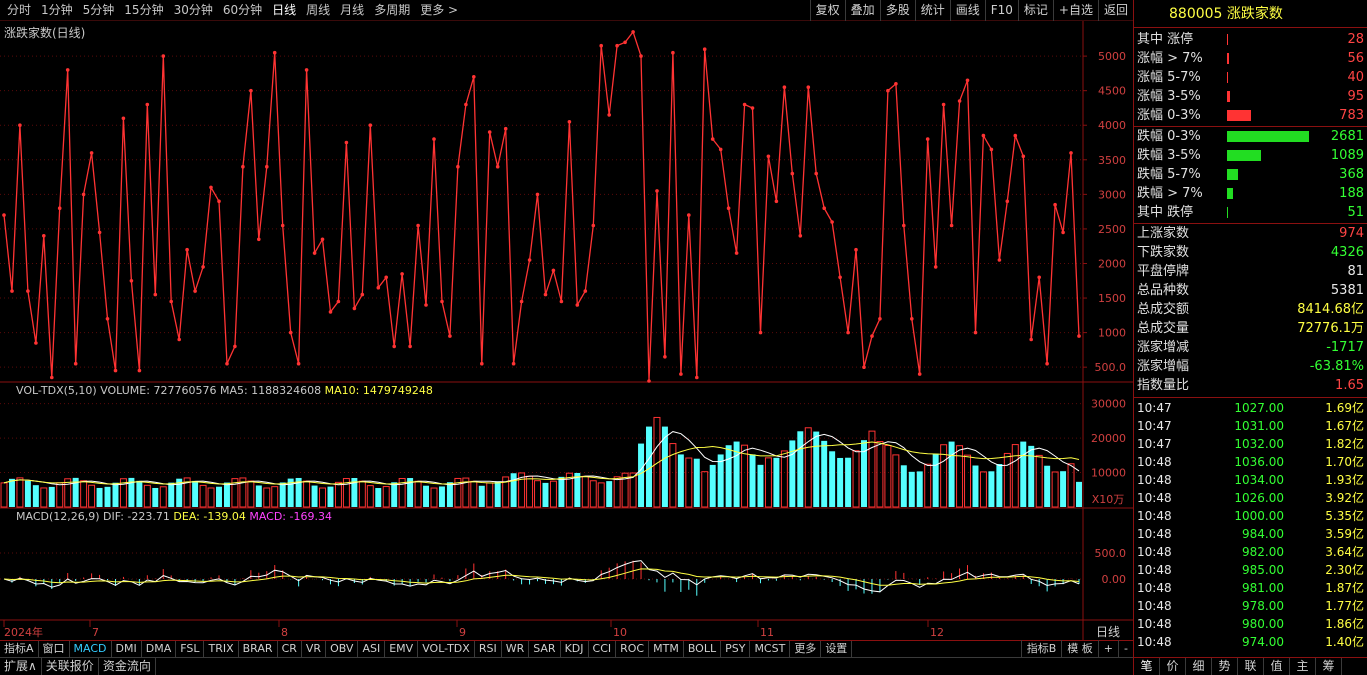 The width and height of the screenshot is (1367, 675). Describe the element at coordinates (1115, 10) in the screenshot. I see `tool-button: 返回` at that location.